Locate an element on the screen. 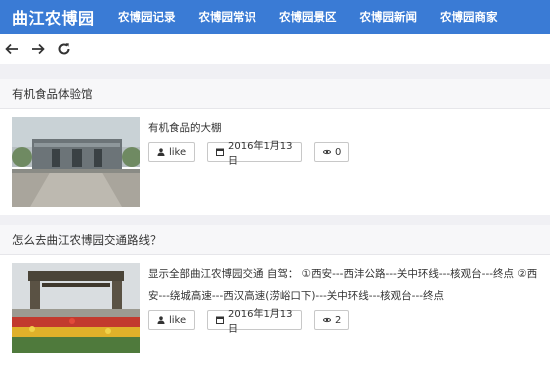 This screenshot has width=550, height=365. main-nav: 农博园记录 农博园常识 农博园景区 农博园新闻 农博园商家 is located at coordinates (319, 17).